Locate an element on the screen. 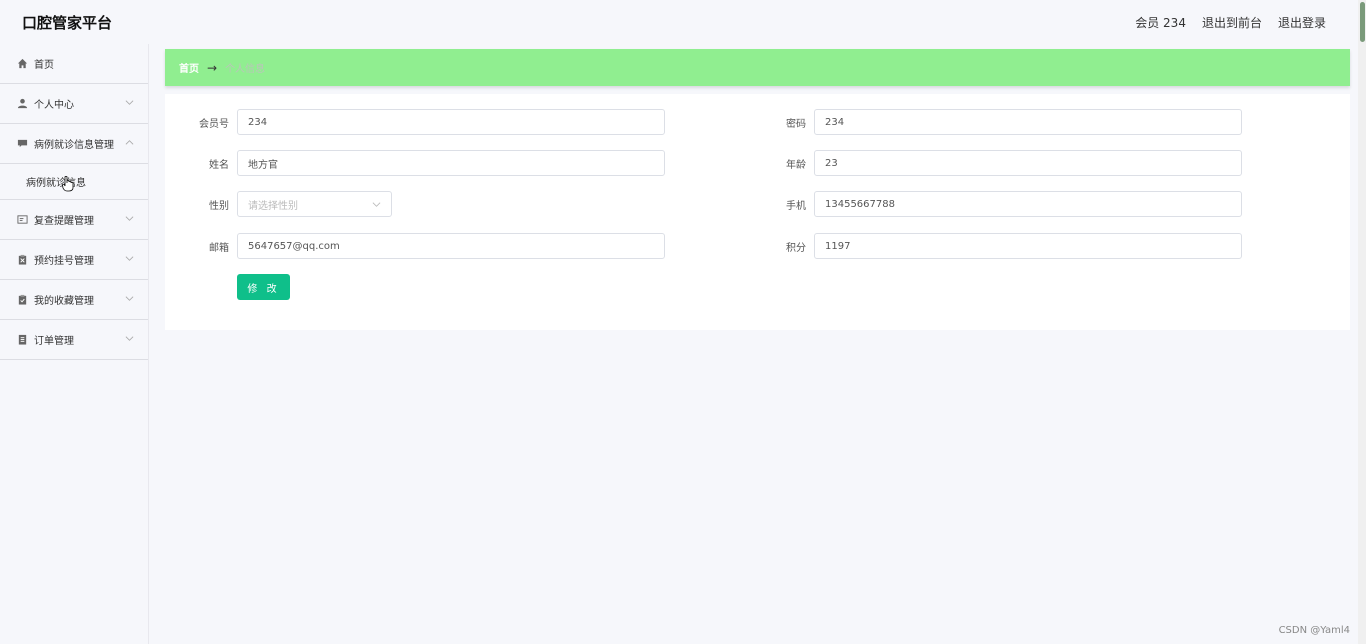 Image resolution: width=1366 pixels, height=644 pixels. breadcrumb: 首页 → 个人信息 is located at coordinates (757, 67).